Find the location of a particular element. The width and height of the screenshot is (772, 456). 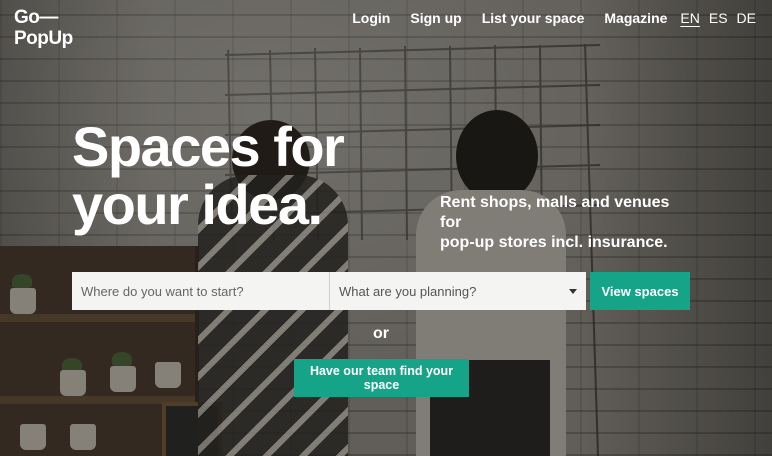

hero-headline: Spaces for your idea. is located at coordinates (208, 175).